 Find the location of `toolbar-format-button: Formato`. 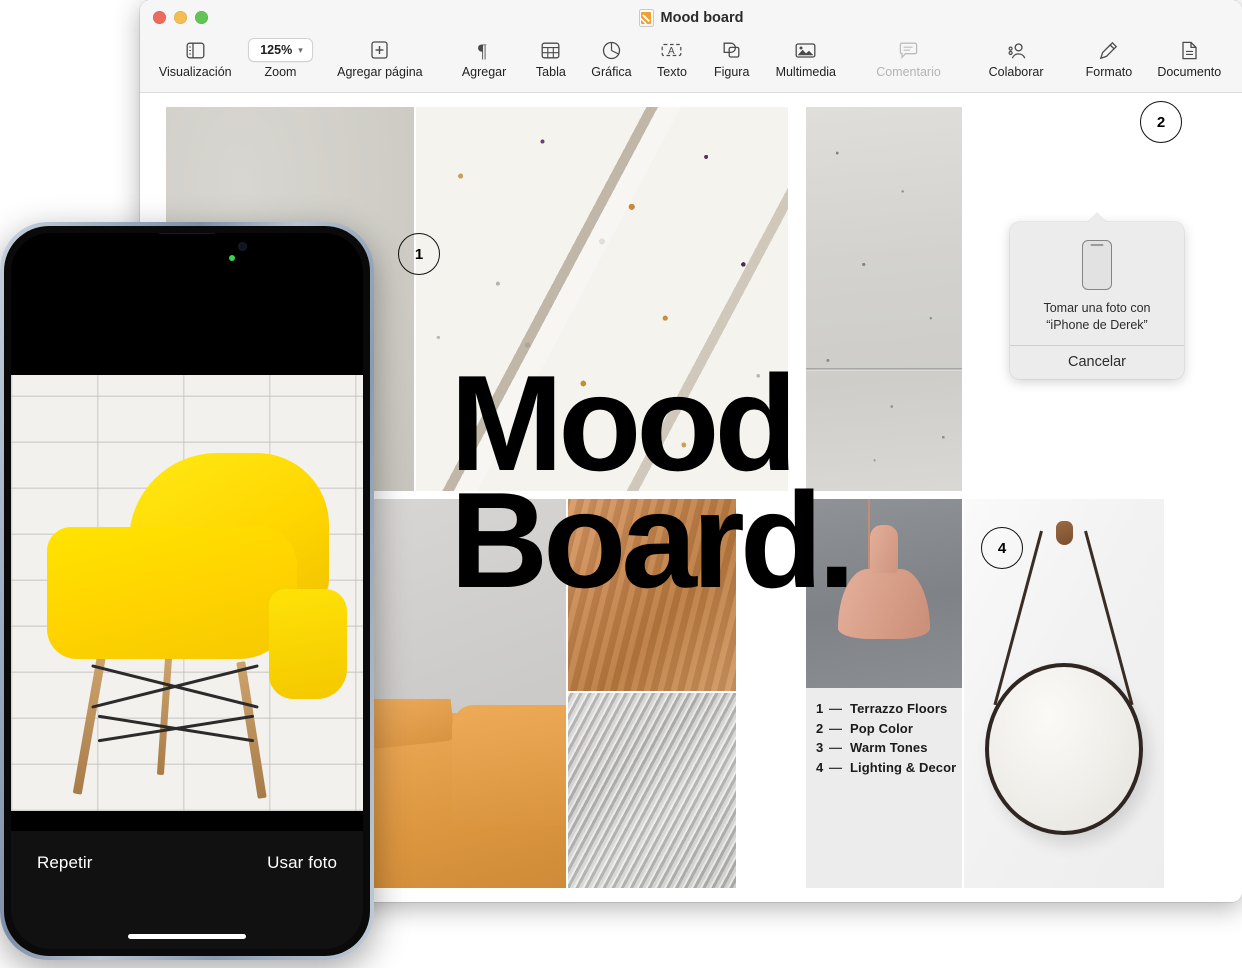

toolbar-format-button: Formato is located at coordinates (1108, 58).